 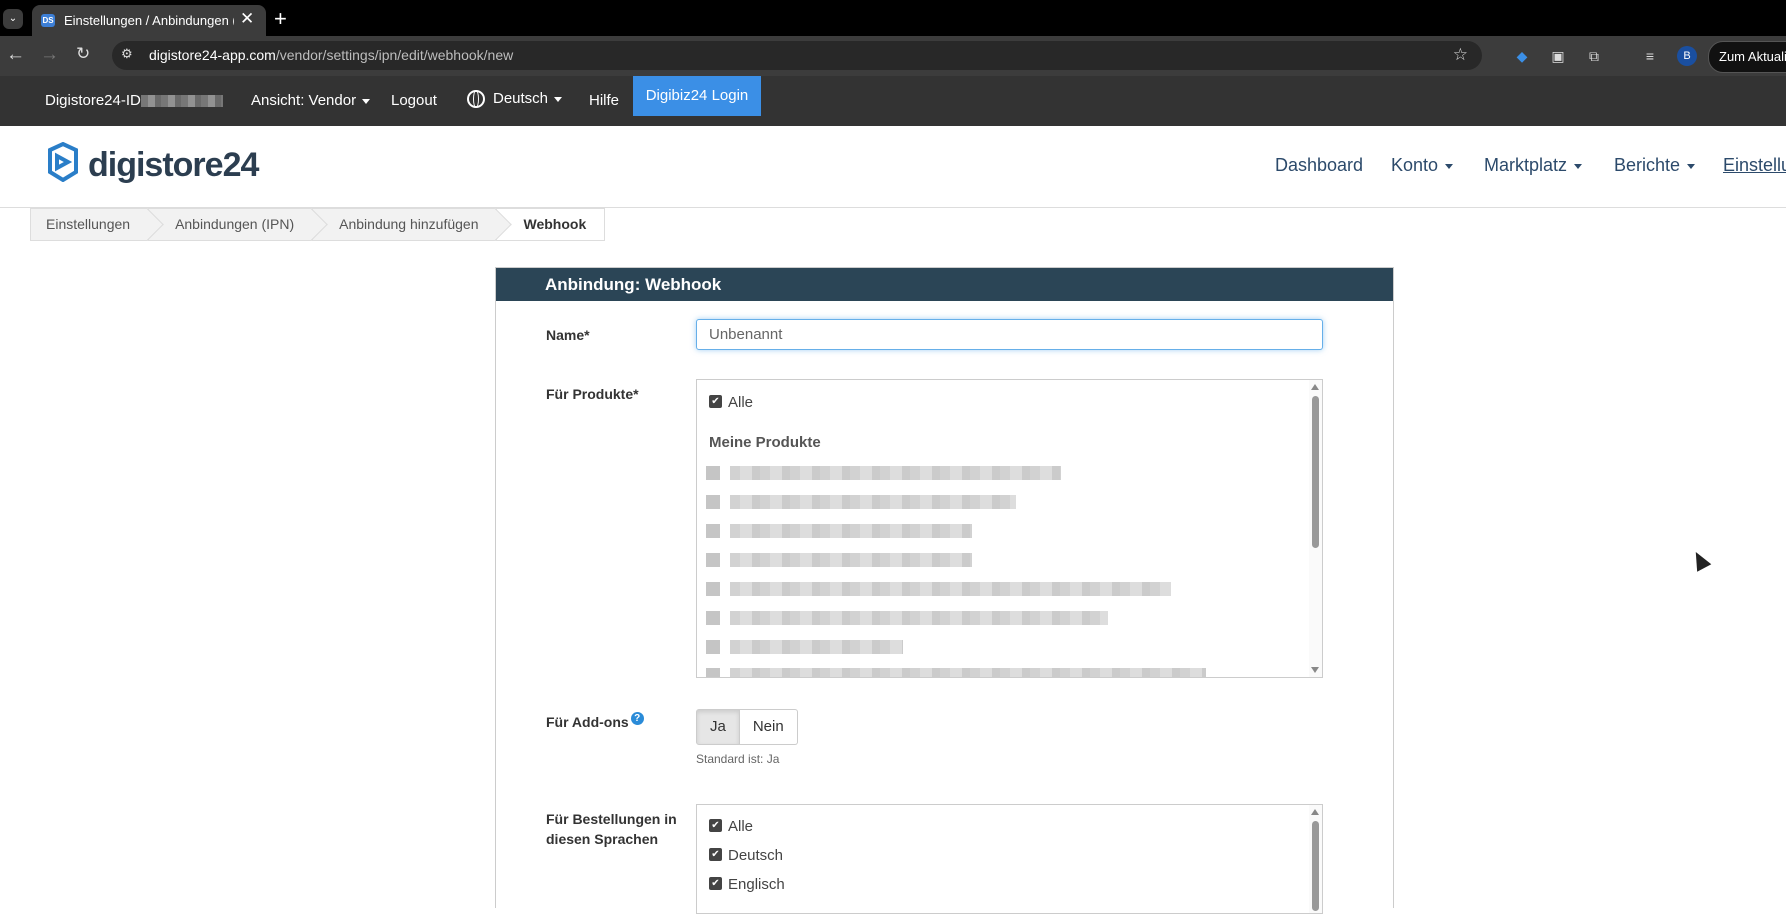 What do you see at coordinates (741, 402) in the screenshot?
I see `products-all-label: Alle` at bounding box center [741, 402].